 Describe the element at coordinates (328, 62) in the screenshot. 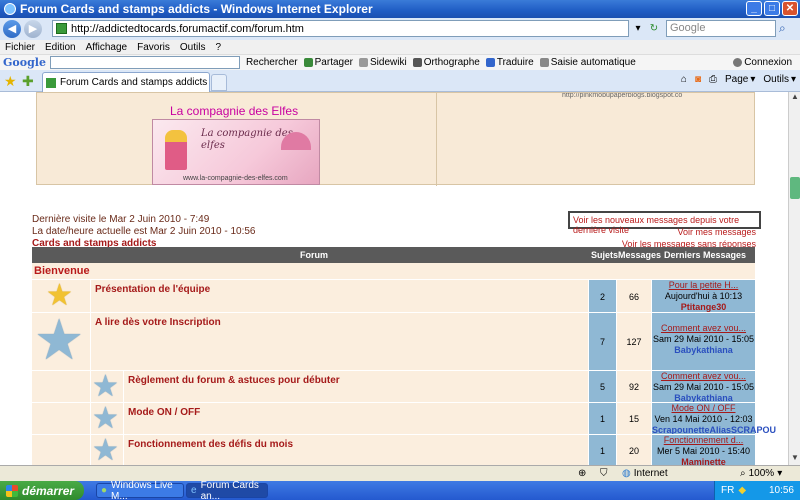

I see `partager-button: Partager` at that location.